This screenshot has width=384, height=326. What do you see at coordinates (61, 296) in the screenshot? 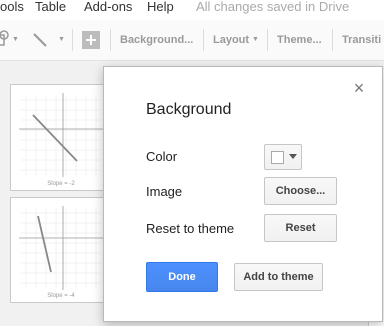
I see `slide-caption: Slope = -4` at bounding box center [61, 296].